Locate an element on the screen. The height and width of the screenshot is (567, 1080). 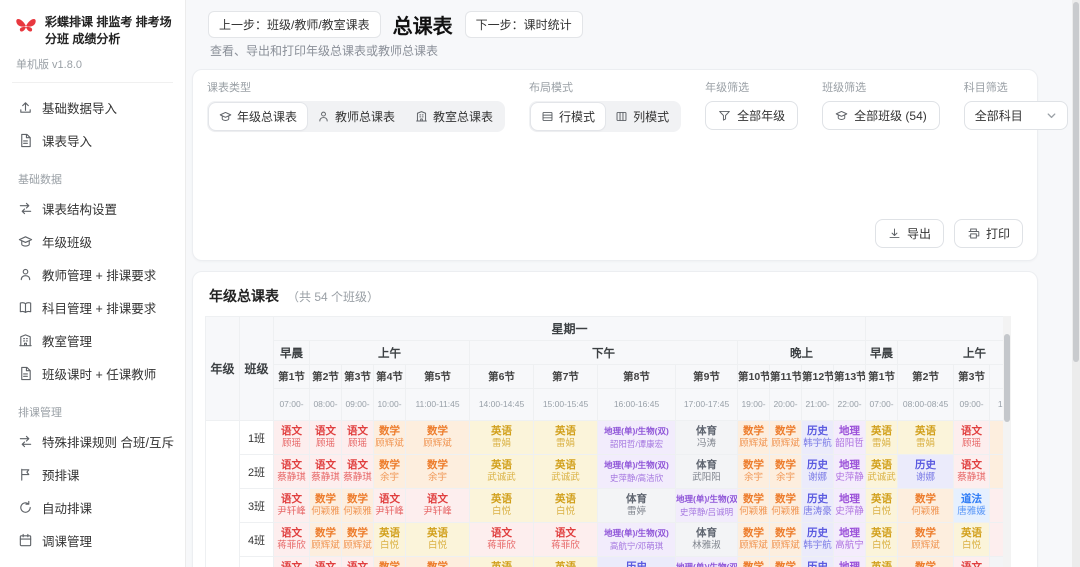
layout-option-row: 行模式 is located at coordinates (568, 116).